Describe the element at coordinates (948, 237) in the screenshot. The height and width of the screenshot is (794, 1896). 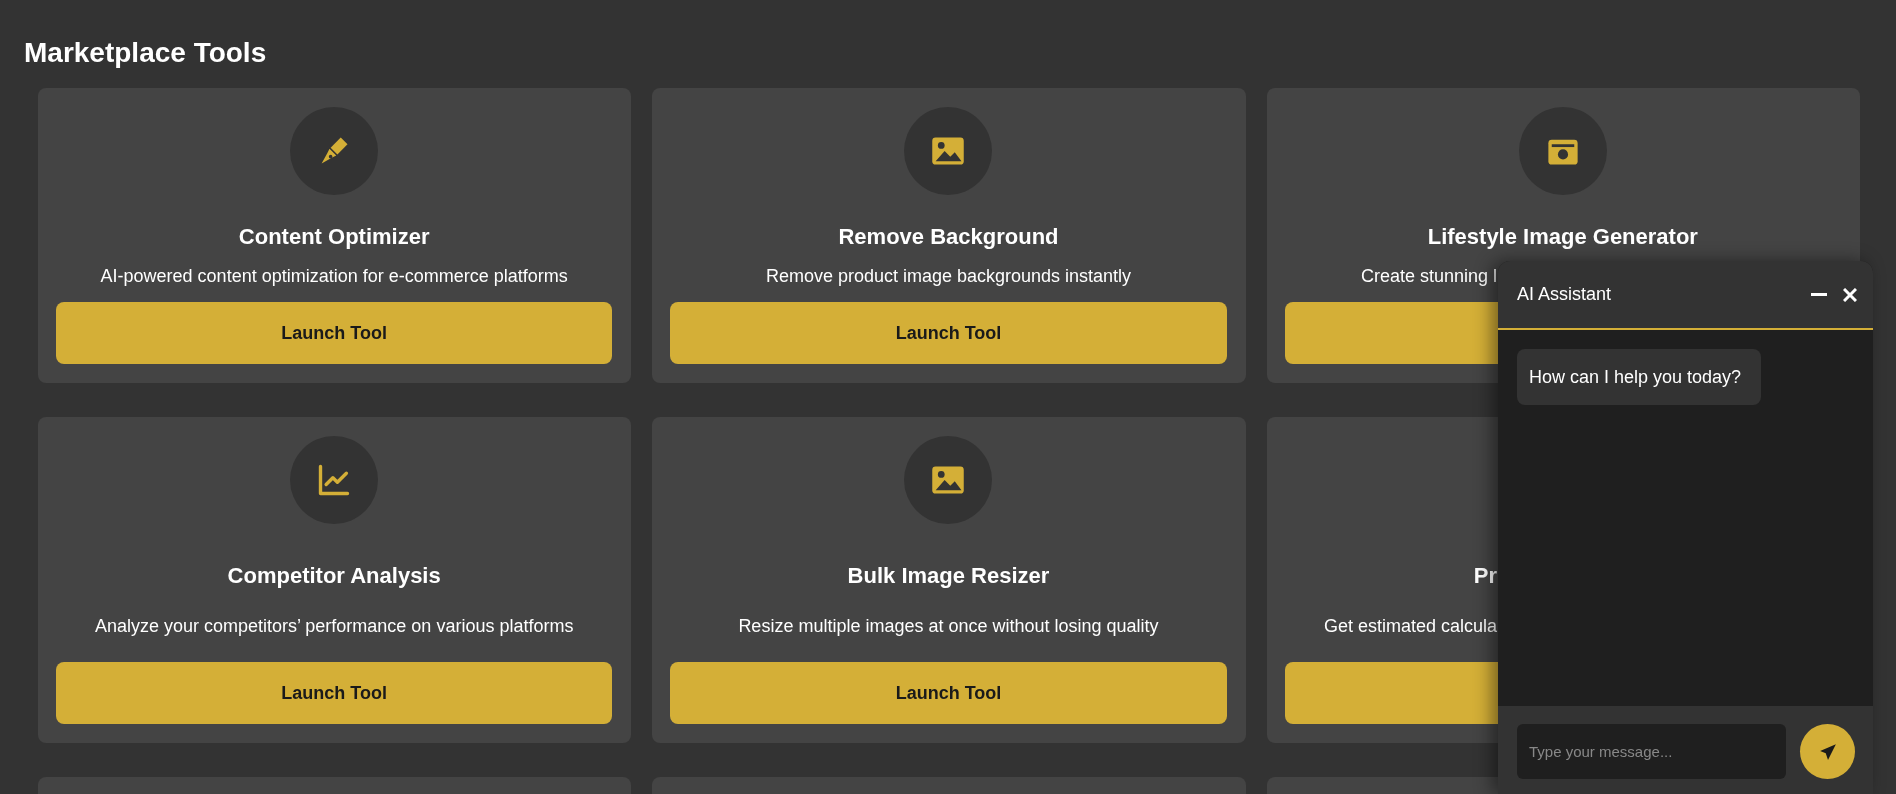
I see `tool-title: Remove Background` at that location.